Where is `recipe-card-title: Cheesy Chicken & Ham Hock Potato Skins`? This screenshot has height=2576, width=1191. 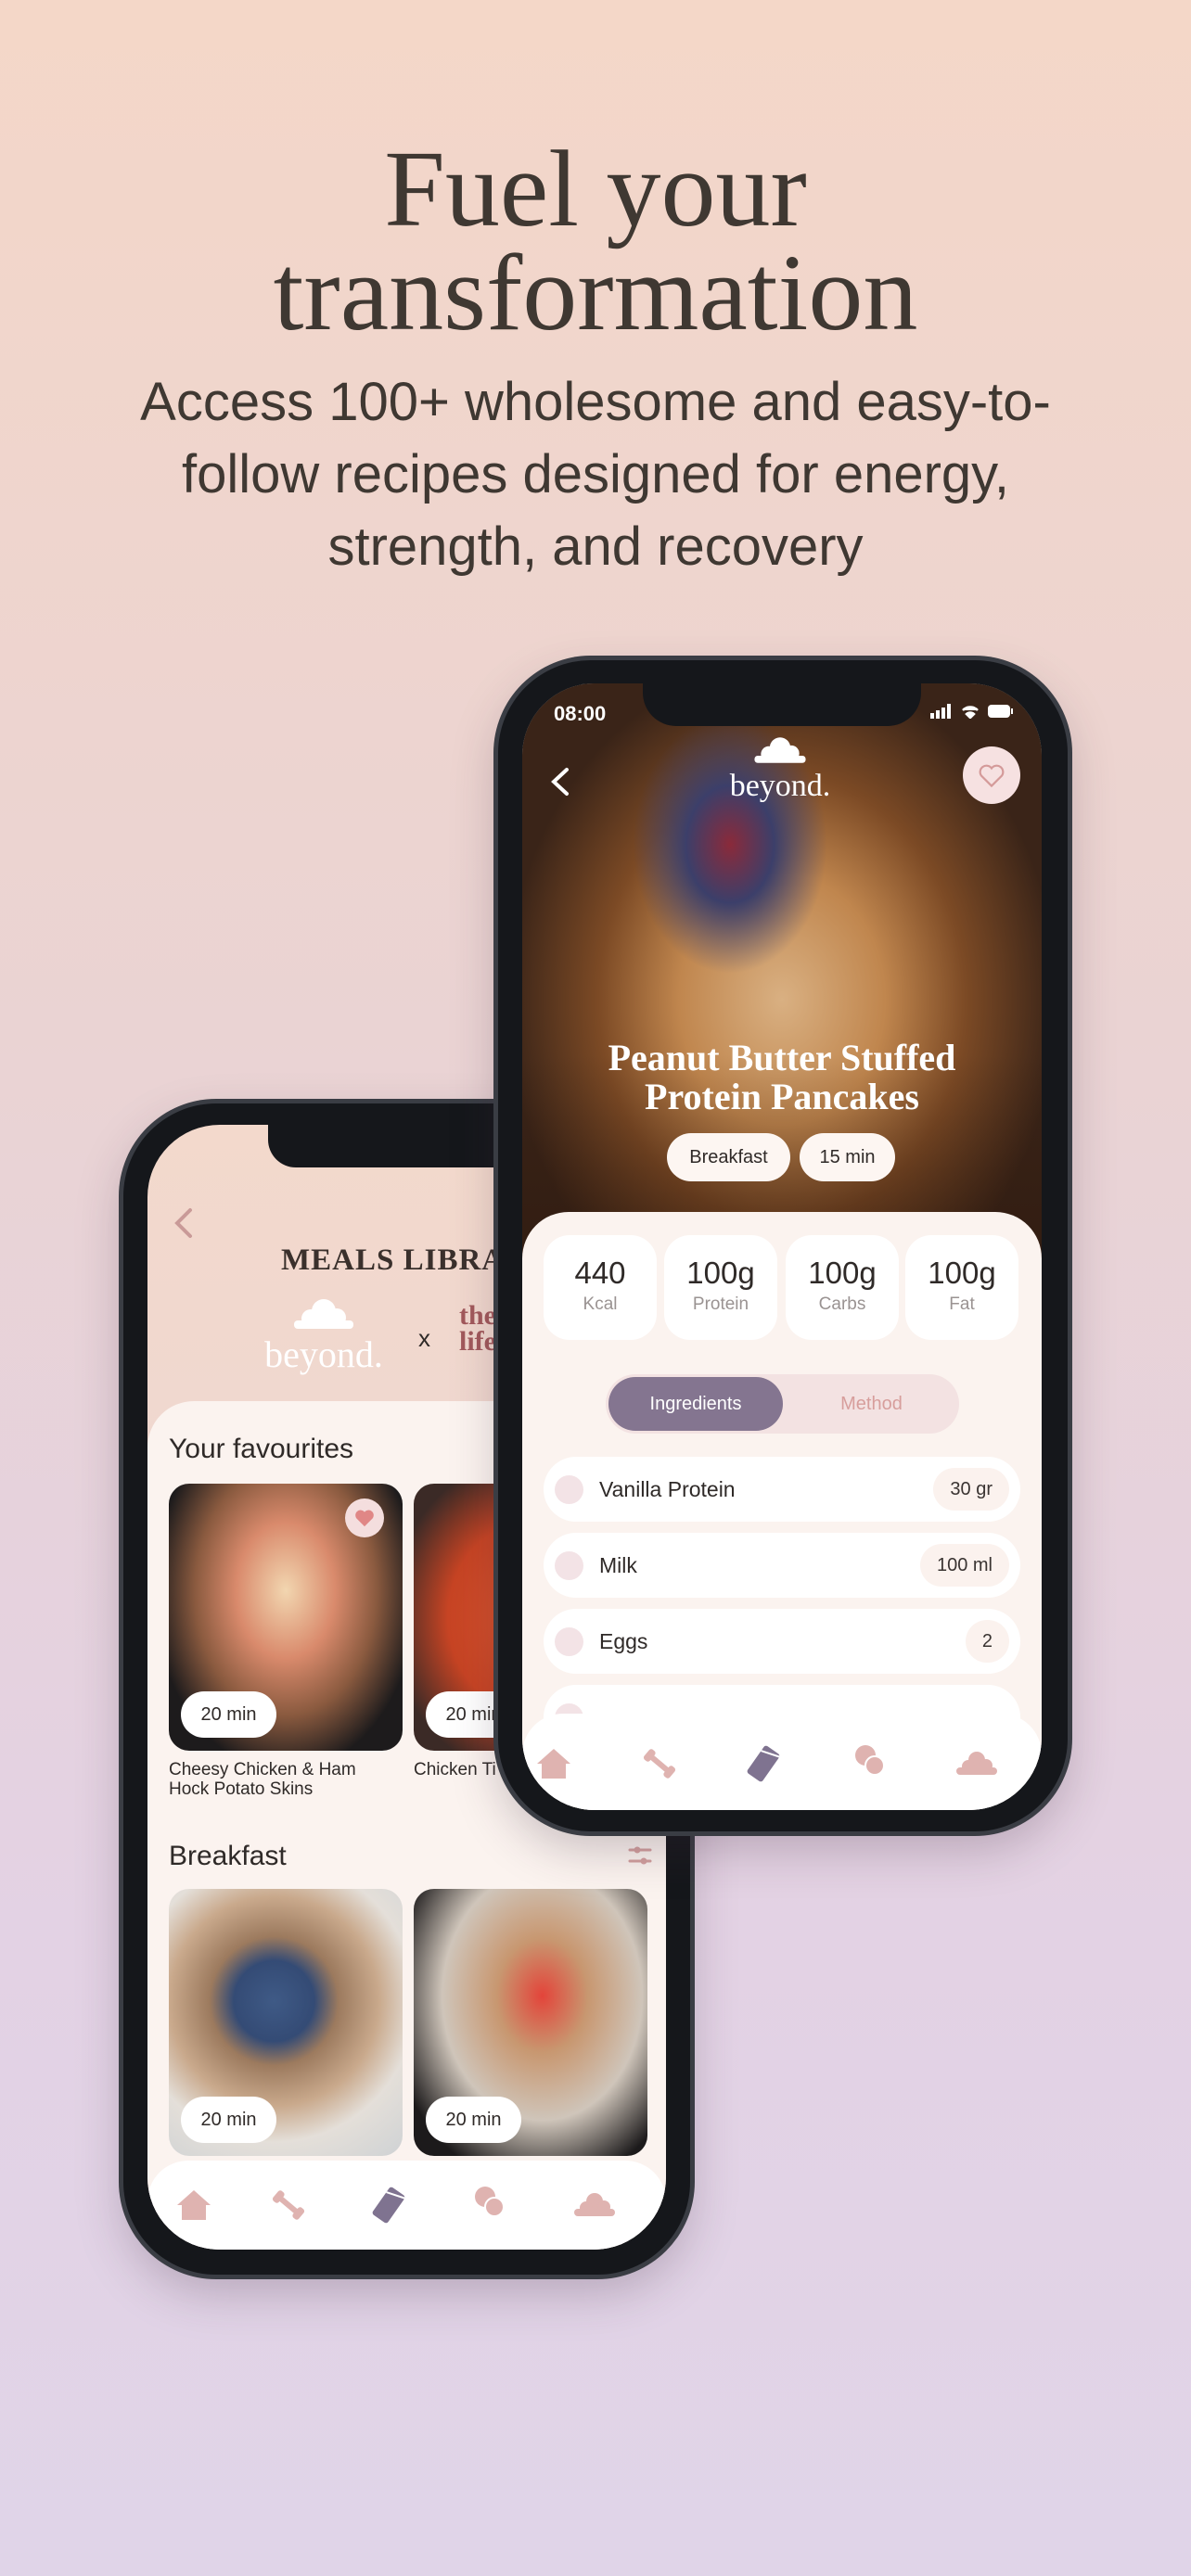 recipe-card-title: Cheesy Chicken & Ham Hock Potato Skins is located at coordinates (262, 1780).